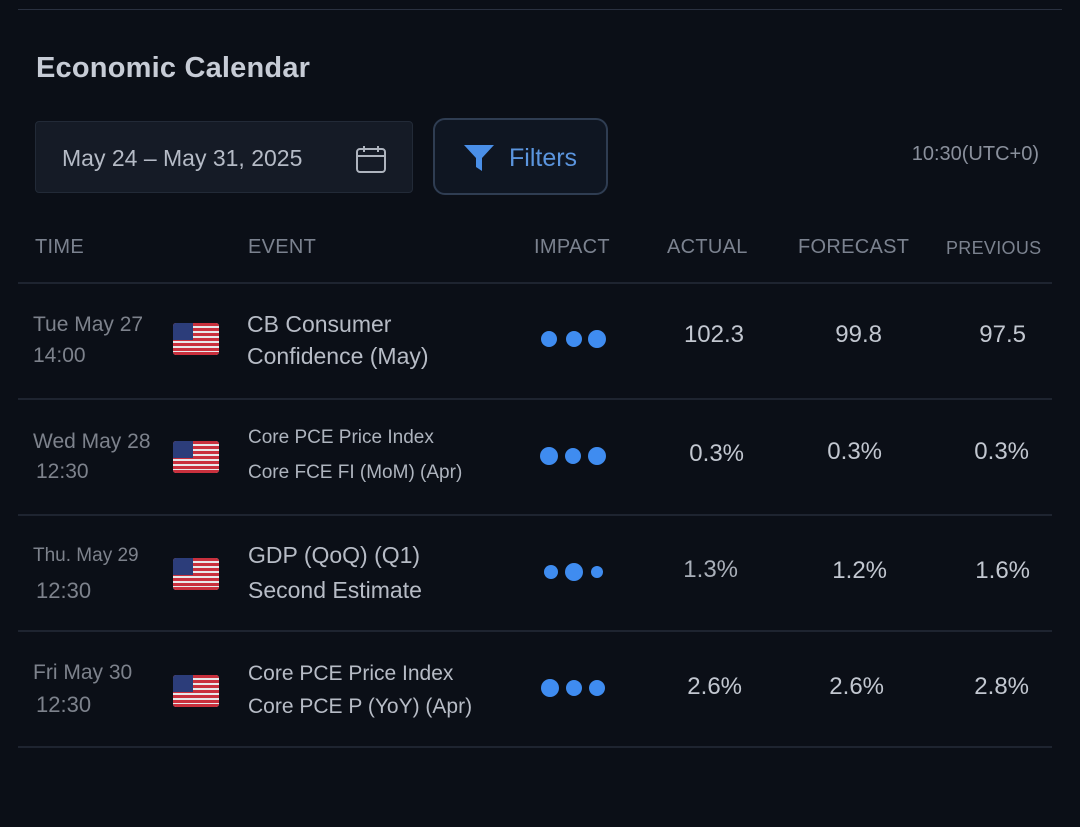  What do you see at coordinates (543, 158) in the screenshot?
I see `filters-label: Filters` at bounding box center [543, 158].